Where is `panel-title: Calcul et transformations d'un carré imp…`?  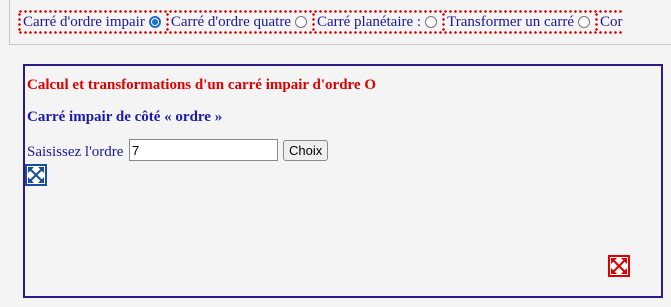
panel-title: Calcul et transformations d'un carré imp… is located at coordinates (201, 85).